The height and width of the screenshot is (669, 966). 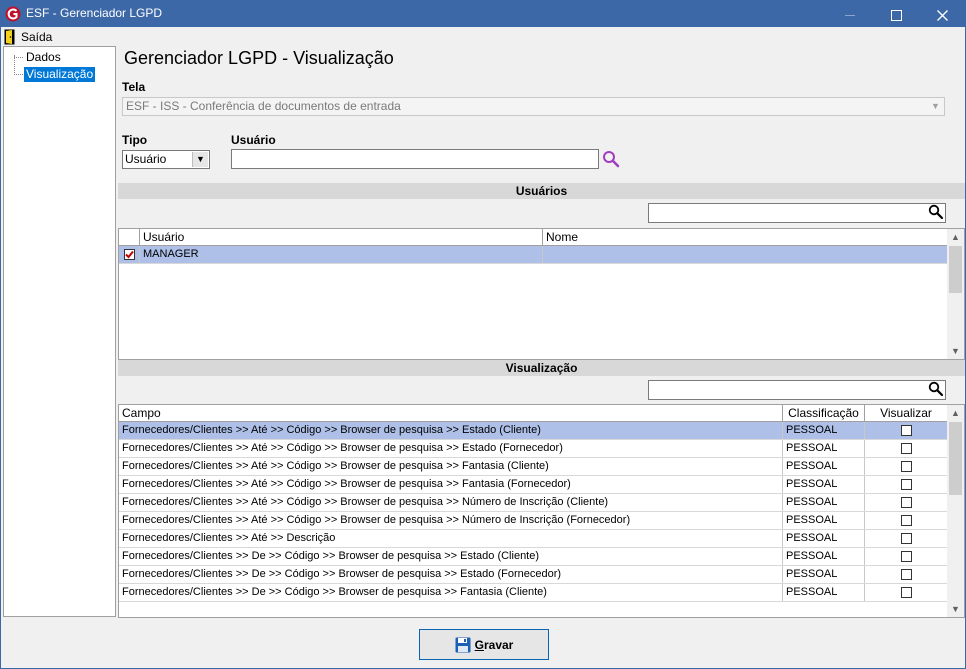 I want to click on view-grid-header: Campo Classificação Visualizar, so click(x=533, y=413).